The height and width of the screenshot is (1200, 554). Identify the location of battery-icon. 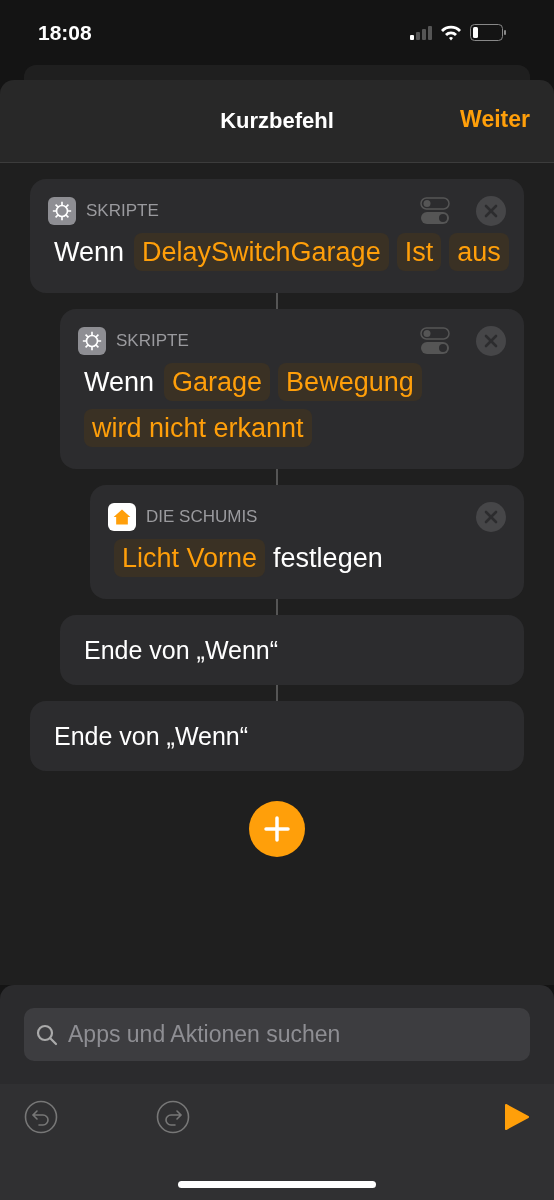
(488, 32).